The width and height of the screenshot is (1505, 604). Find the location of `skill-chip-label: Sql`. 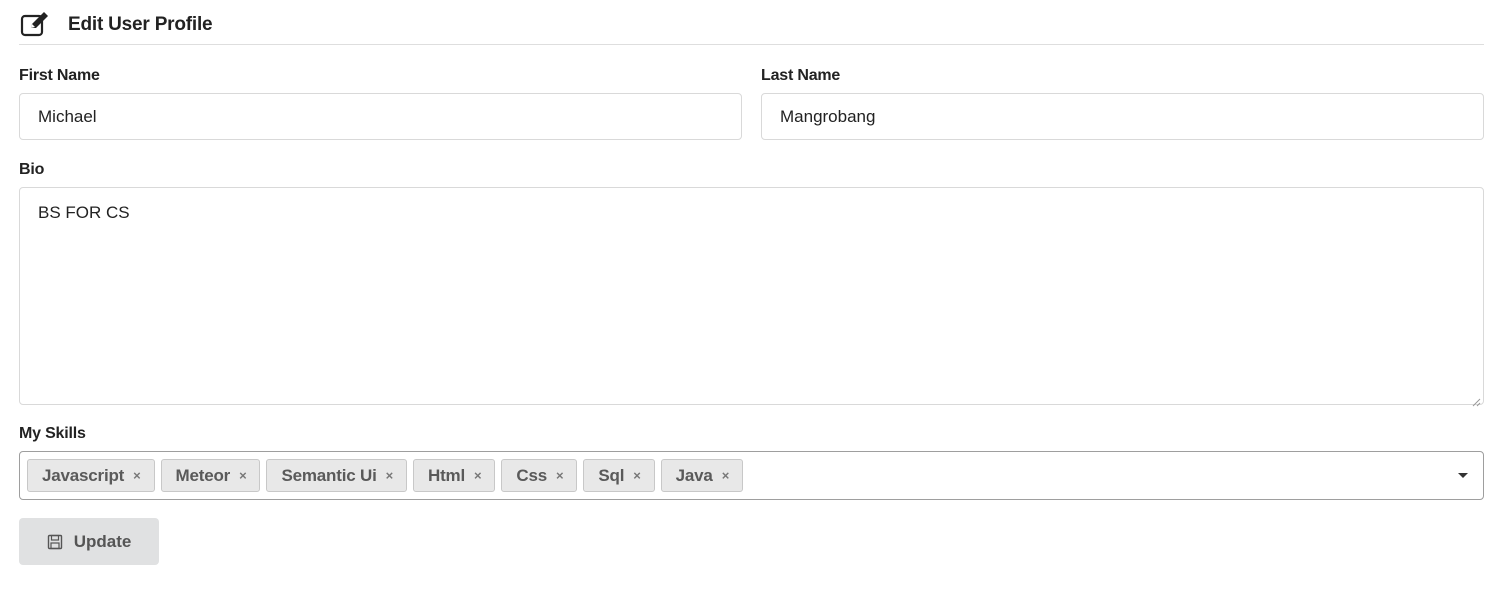

skill-chip-label: Sql is located at coordinates (611, 475).